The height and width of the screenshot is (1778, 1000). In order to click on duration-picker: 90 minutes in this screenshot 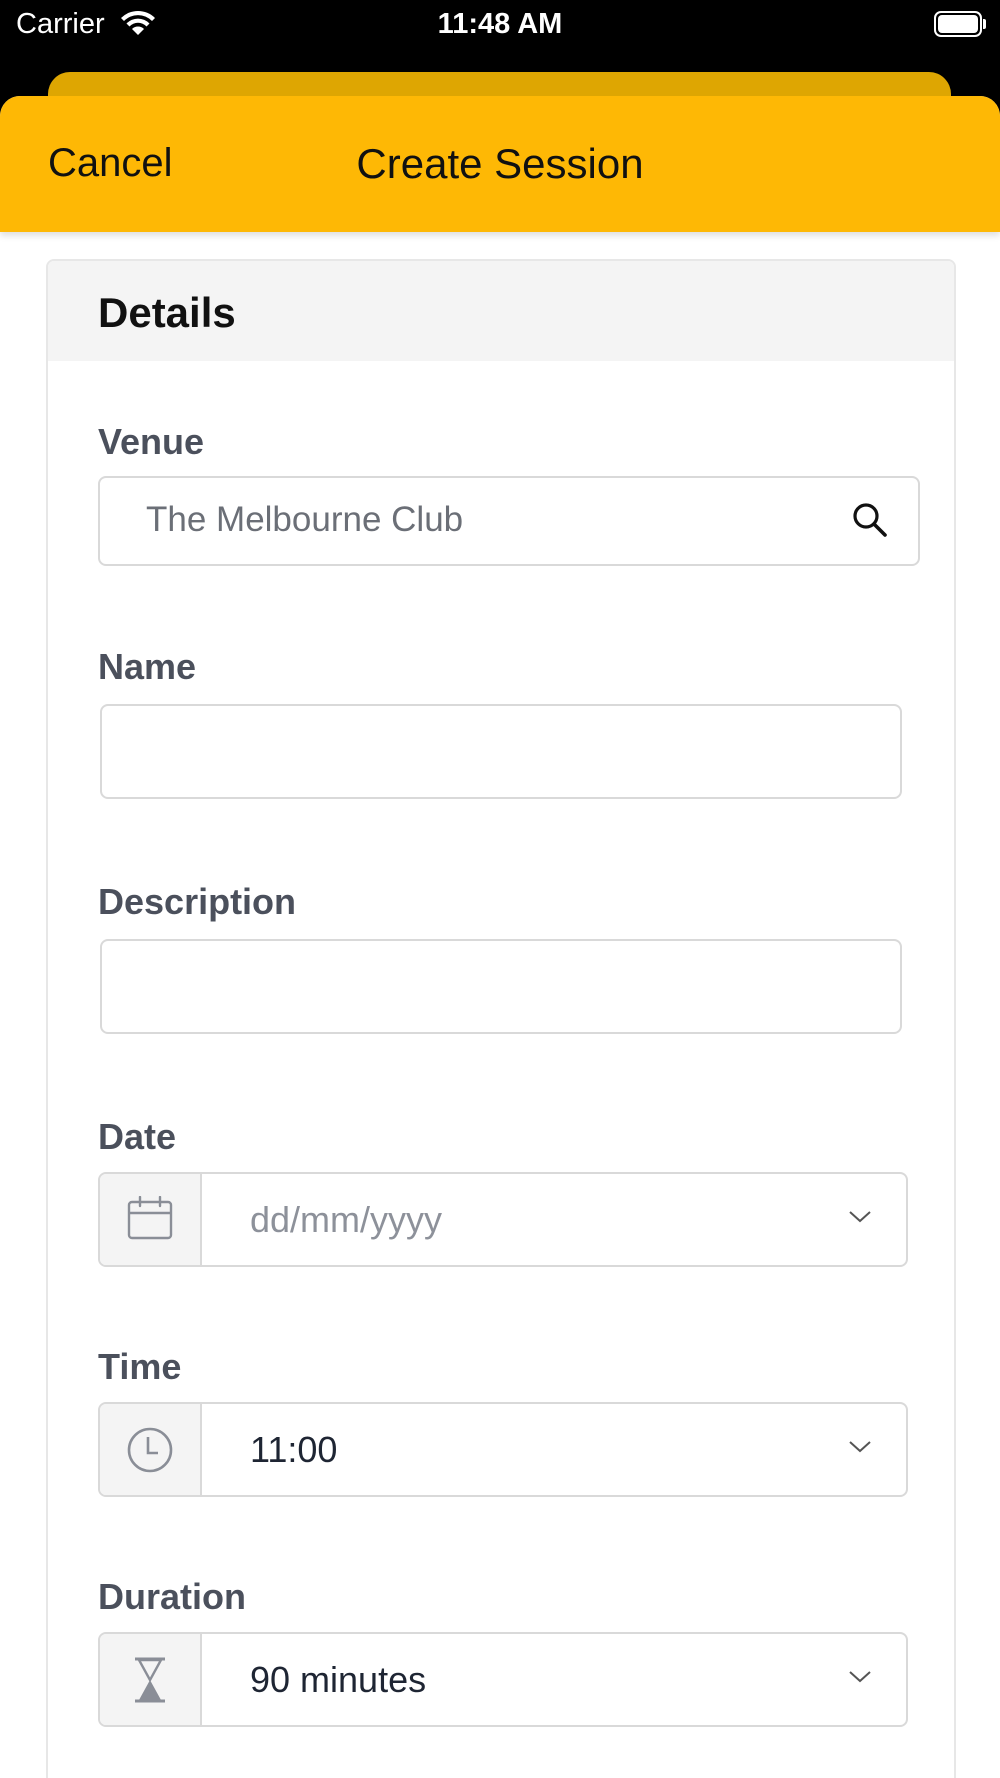, I will do `click(503, 1679)`.